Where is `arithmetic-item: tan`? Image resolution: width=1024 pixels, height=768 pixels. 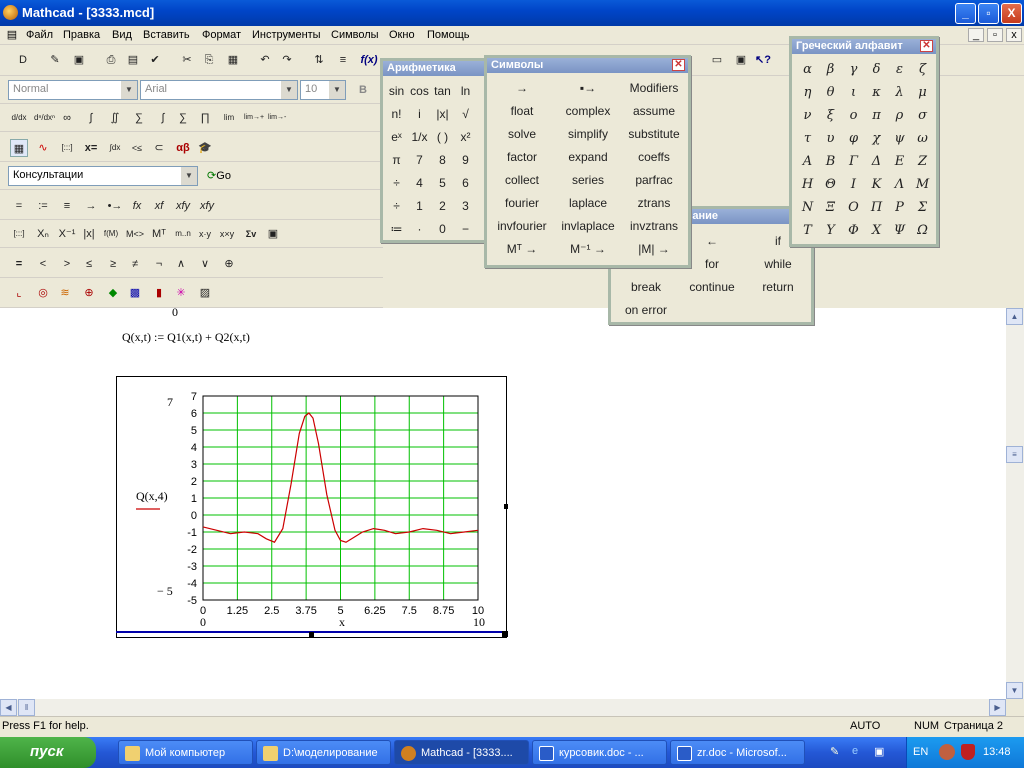
arithmetic-item: tan is located at coordinates (442, 91).